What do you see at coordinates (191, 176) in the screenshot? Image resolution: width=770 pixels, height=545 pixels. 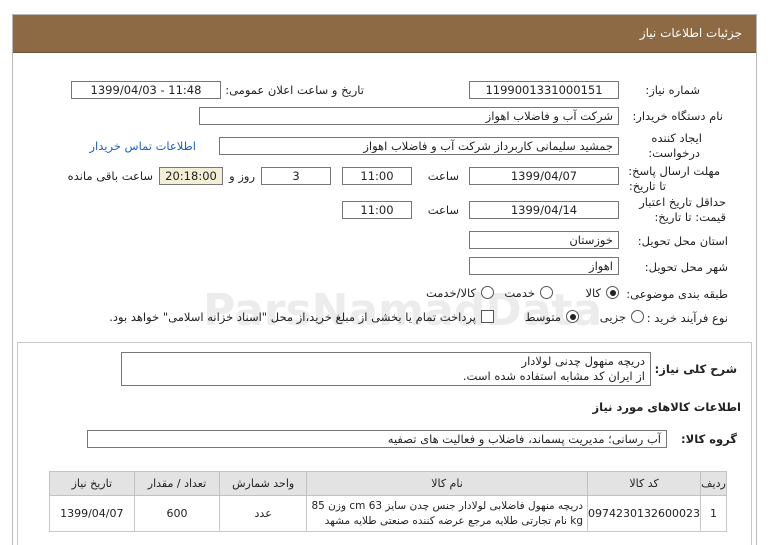 I see `remaining-time-field: 20:18:00` at bounding box center [191, 176].